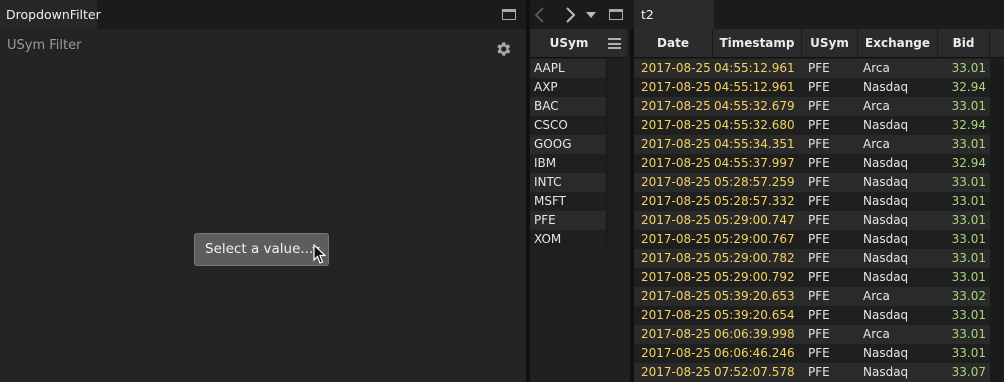 This screenshot has height=382, width=1004. Describe the element at coordinates (568, 68) in the screenshot. I see `usym-list-item: AAPL` at that location.